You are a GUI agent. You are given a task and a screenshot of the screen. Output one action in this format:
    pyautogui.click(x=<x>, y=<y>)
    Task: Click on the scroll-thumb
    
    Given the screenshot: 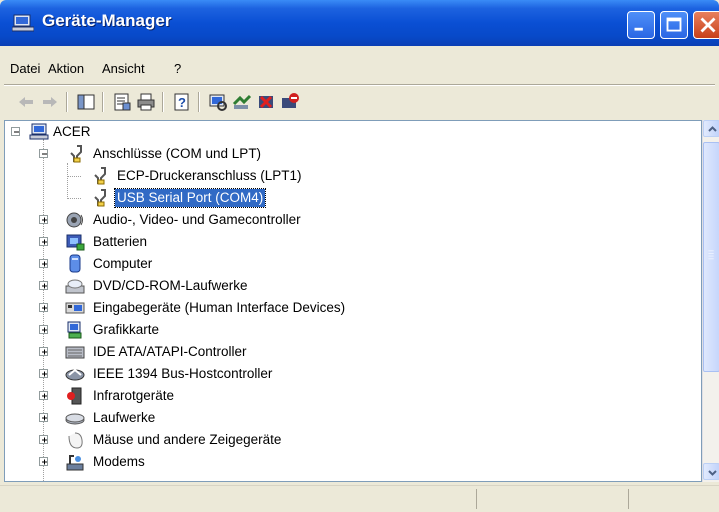 What is the action you would take?
    pyautogui.click(x=711, y=257)
    